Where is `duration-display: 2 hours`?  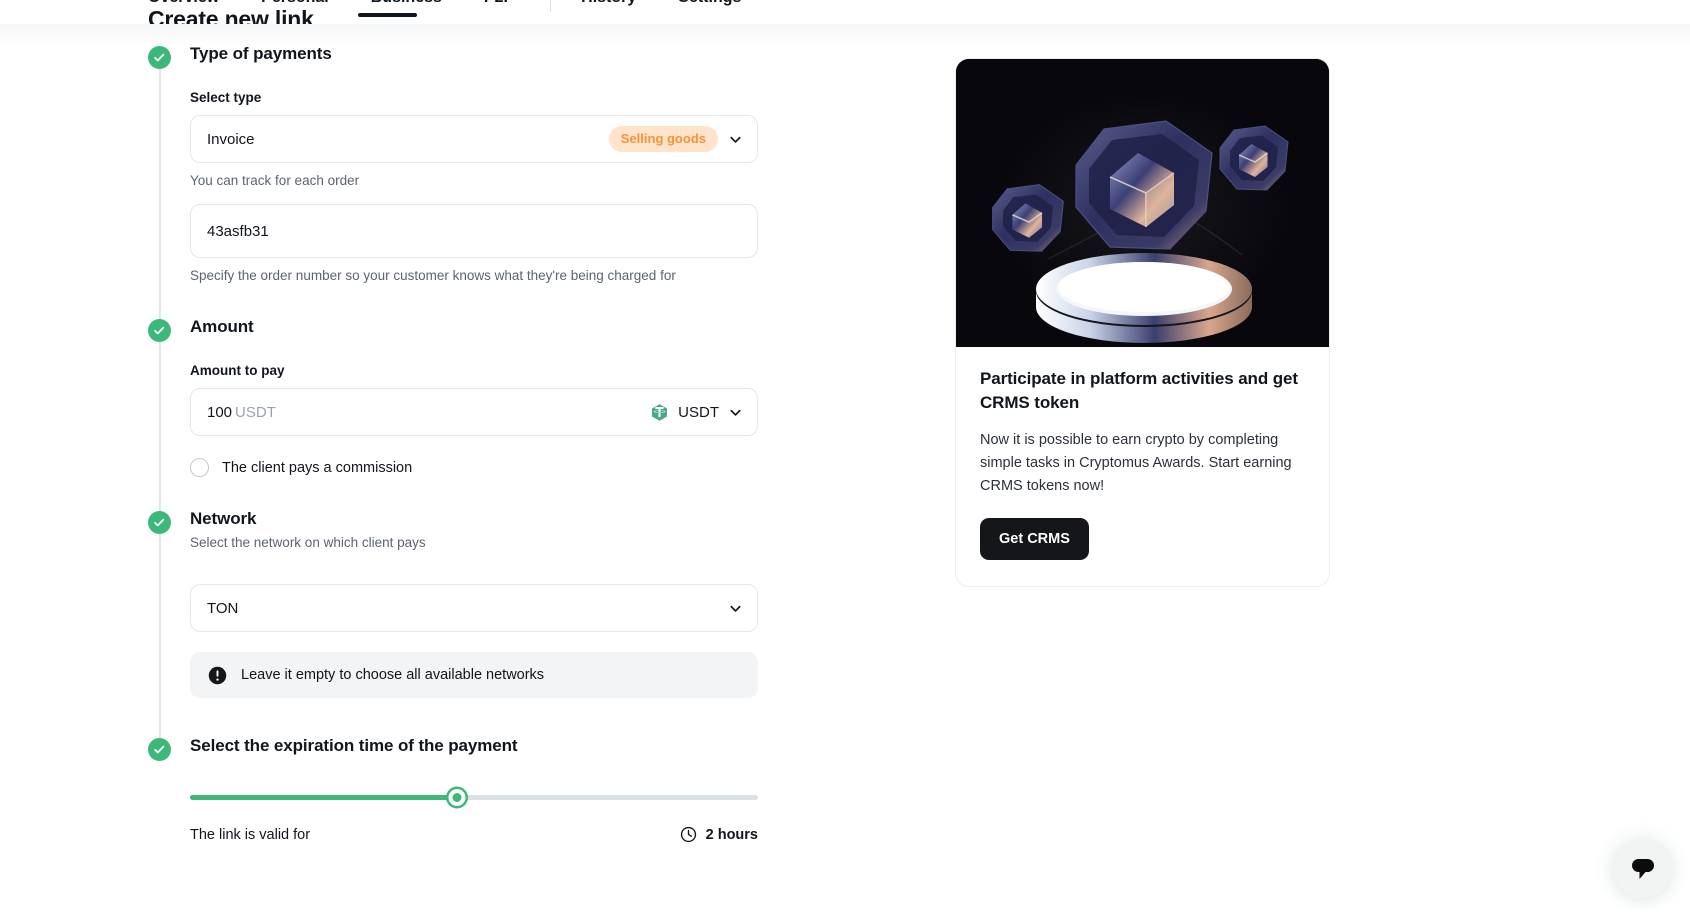
duration-display: 2 hours is located at coordinates (719, 834).